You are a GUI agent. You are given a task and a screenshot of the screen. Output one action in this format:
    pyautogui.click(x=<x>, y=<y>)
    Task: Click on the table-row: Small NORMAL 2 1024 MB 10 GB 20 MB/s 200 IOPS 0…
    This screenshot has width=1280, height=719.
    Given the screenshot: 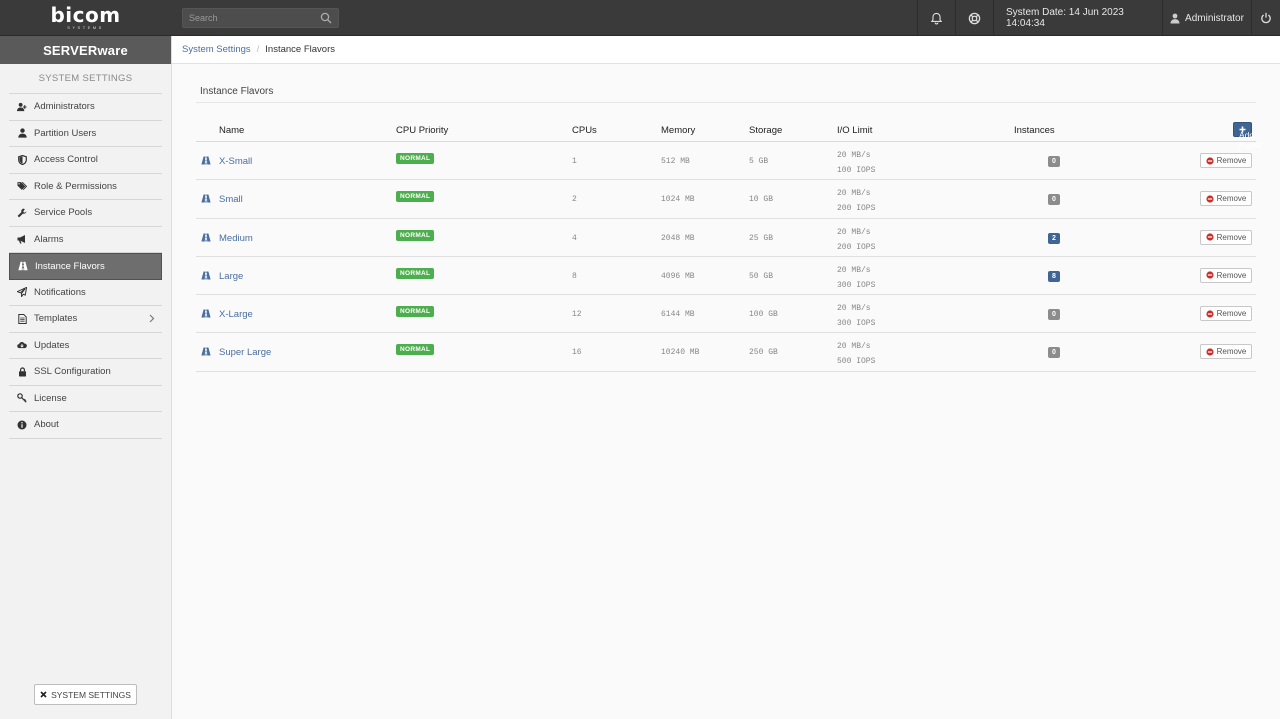 What is the action you would take?
    pyautogui.click(x=726, y=199)
    